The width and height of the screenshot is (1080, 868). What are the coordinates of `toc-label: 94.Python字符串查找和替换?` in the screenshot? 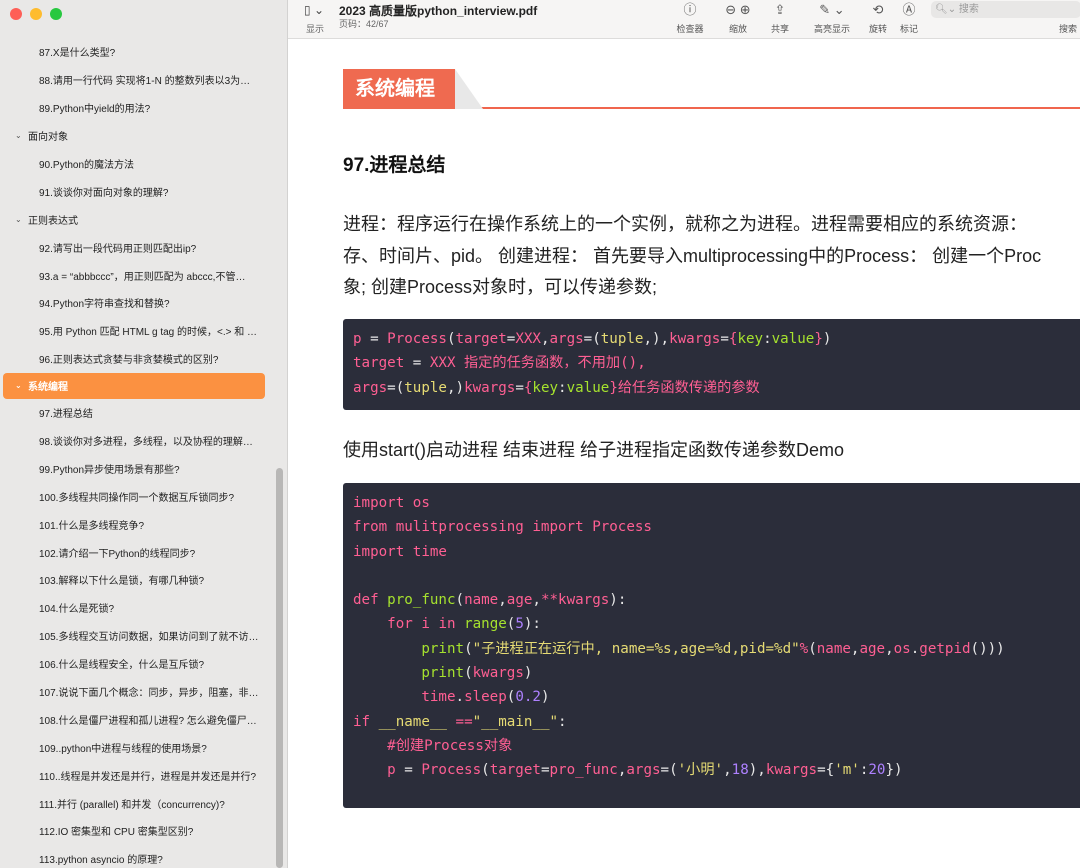 It's located at (104, 305).